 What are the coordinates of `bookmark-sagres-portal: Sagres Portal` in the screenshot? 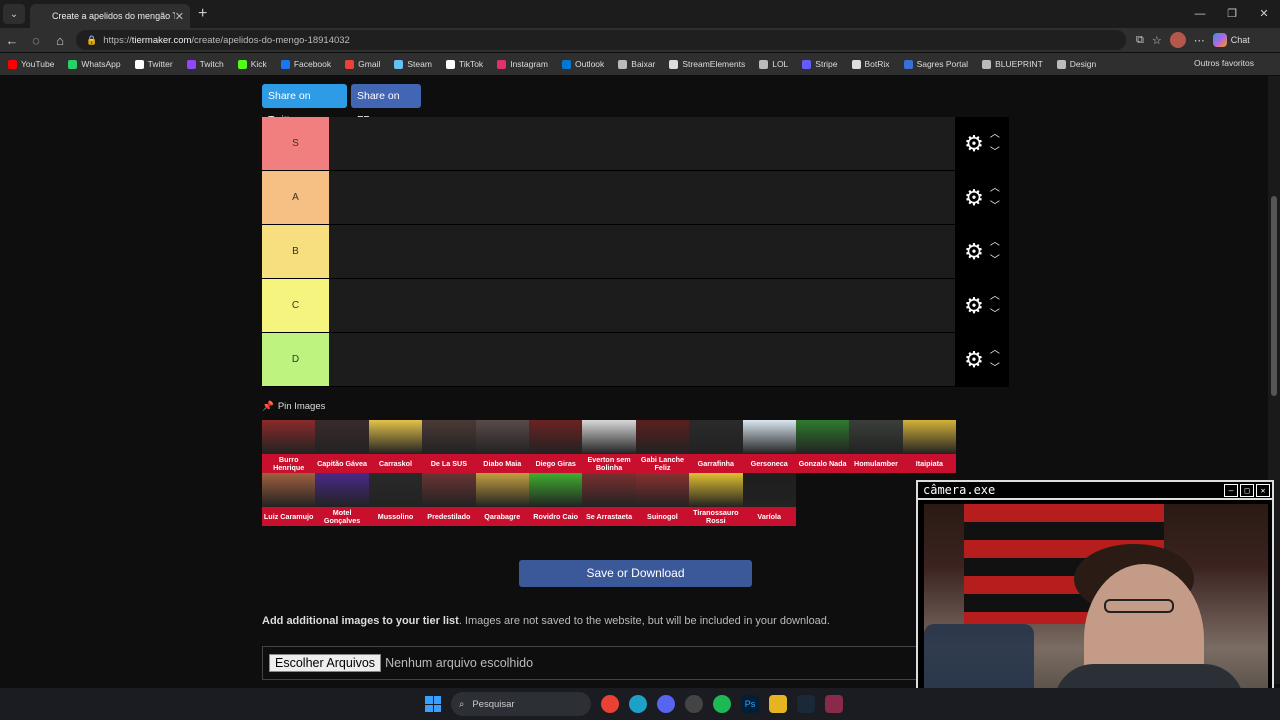 It's located at (935, 64).